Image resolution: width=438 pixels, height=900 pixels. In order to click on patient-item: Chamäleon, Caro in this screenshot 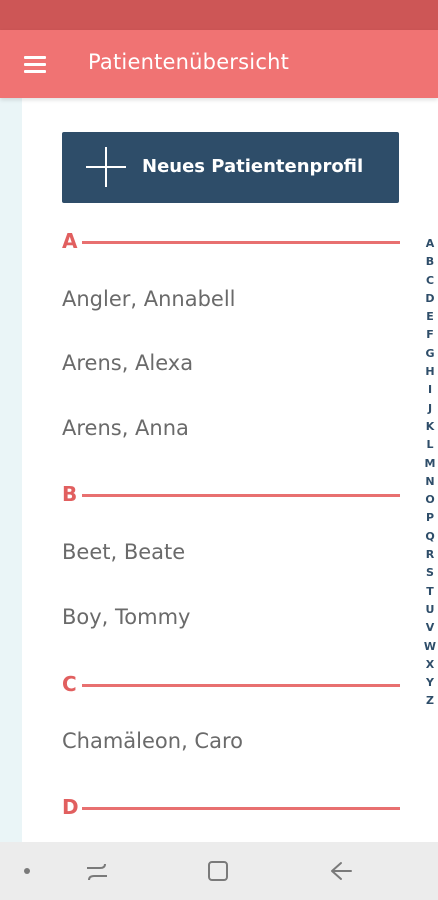, I will do `click(152, 741)`.